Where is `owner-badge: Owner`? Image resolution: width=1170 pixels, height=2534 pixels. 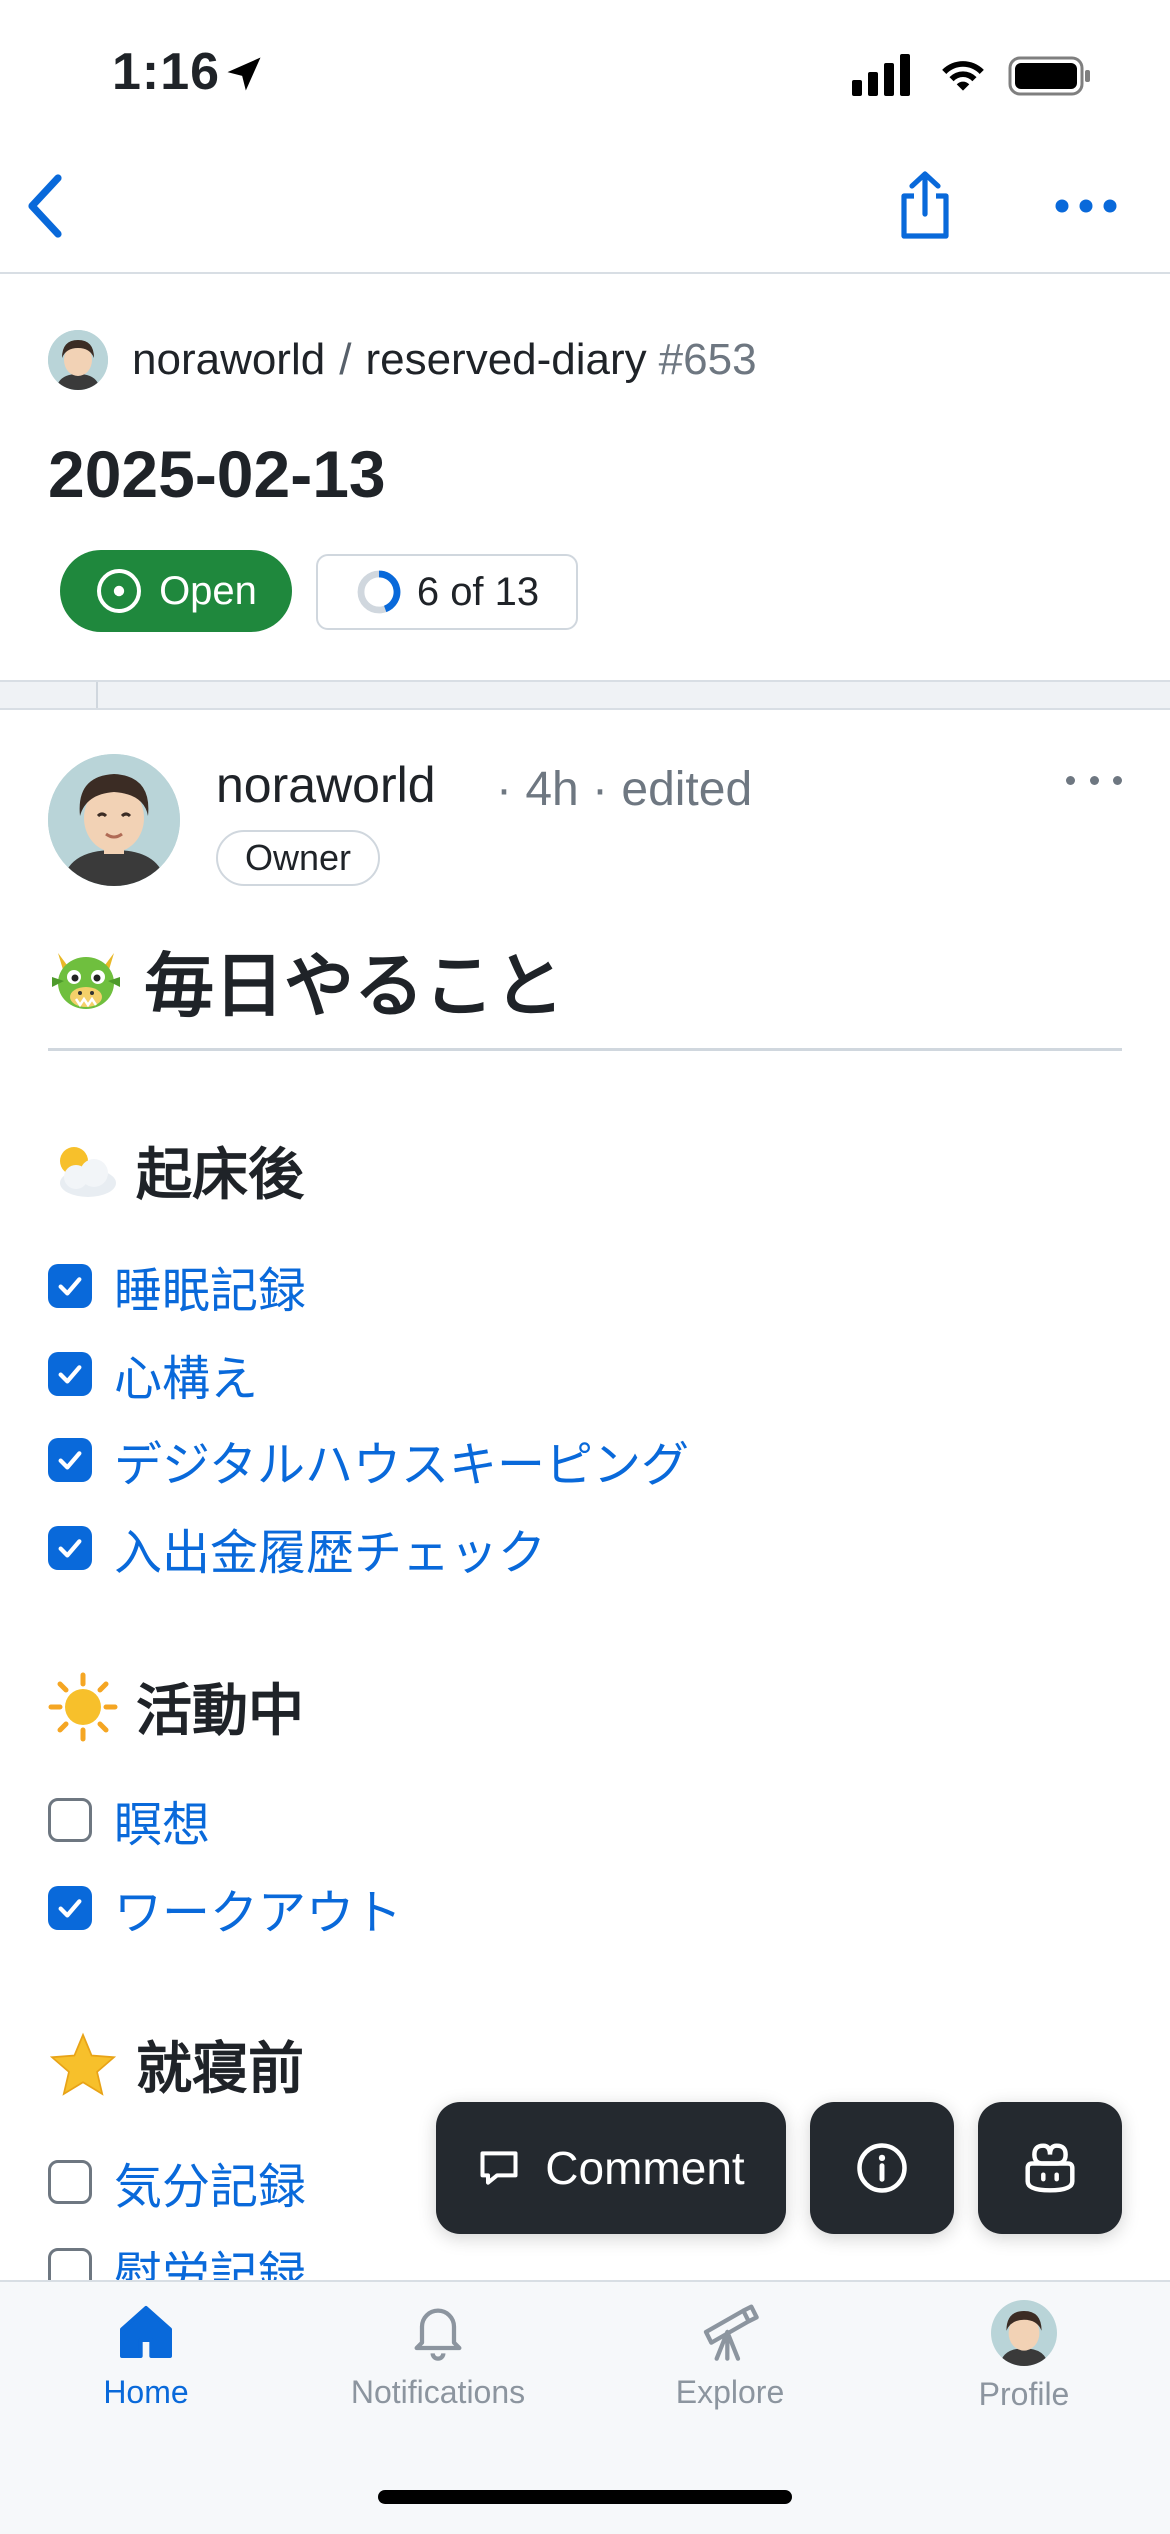
owner-badge: Owner is located at coordinates (298, 858).